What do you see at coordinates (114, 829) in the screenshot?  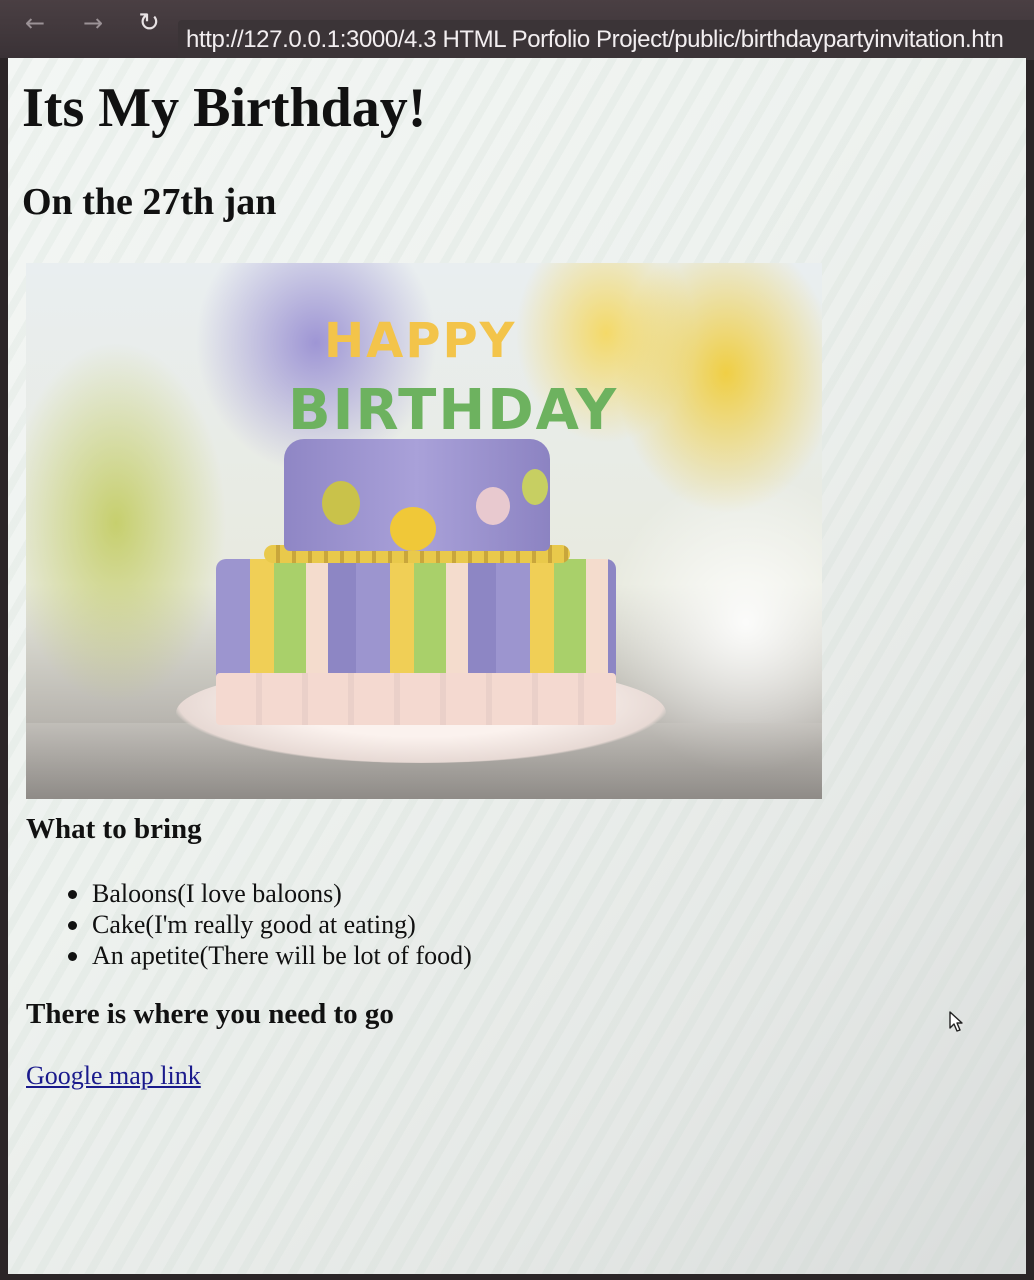 I see `what-to-bring-heading: What to bring` at bounding box center [114, 829].